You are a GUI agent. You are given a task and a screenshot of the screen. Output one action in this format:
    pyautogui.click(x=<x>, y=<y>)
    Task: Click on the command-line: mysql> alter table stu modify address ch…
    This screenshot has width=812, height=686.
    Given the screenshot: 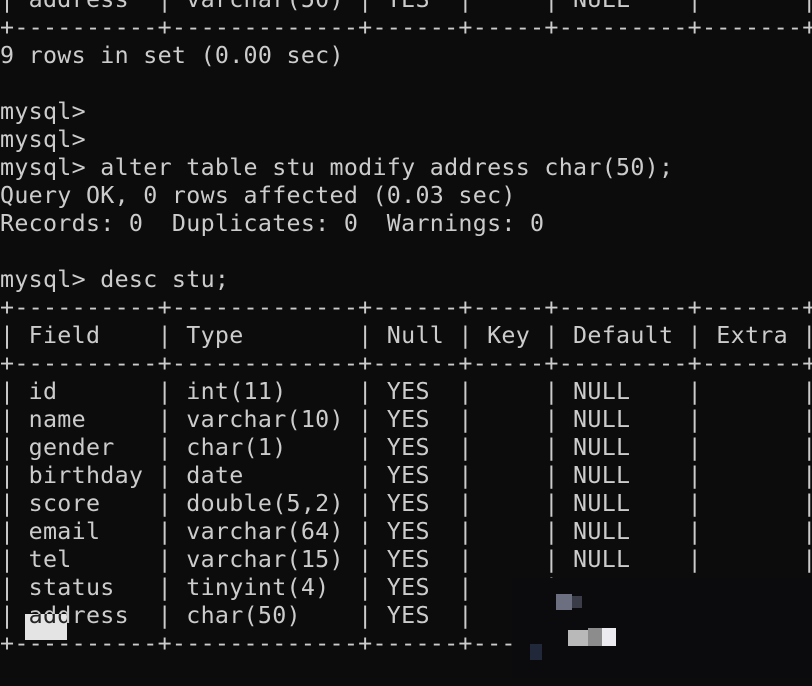 What is the action you would take?
    pyautogui.click(x=337, y=167)
    